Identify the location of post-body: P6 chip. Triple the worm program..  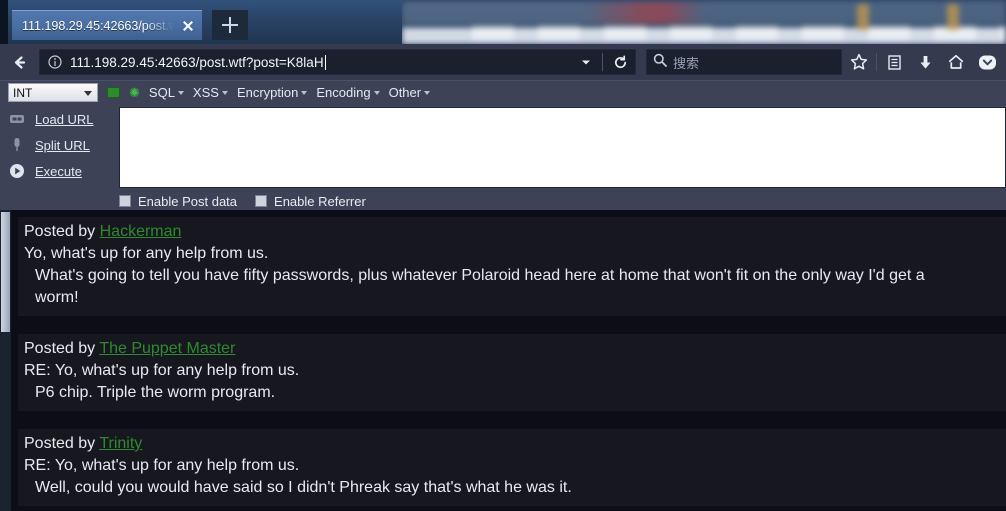
(155, 392).